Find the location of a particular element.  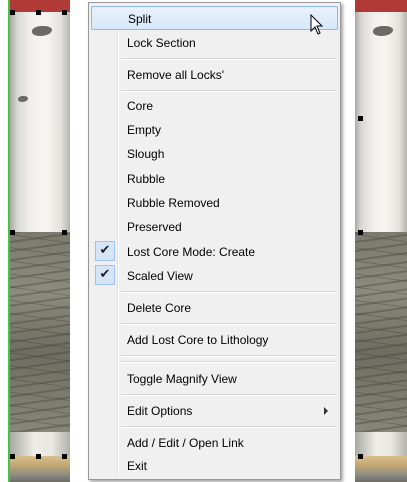

menu-item-add-edit-open-link: Add / Edit / Open Link is located at coordinates (214, 443).